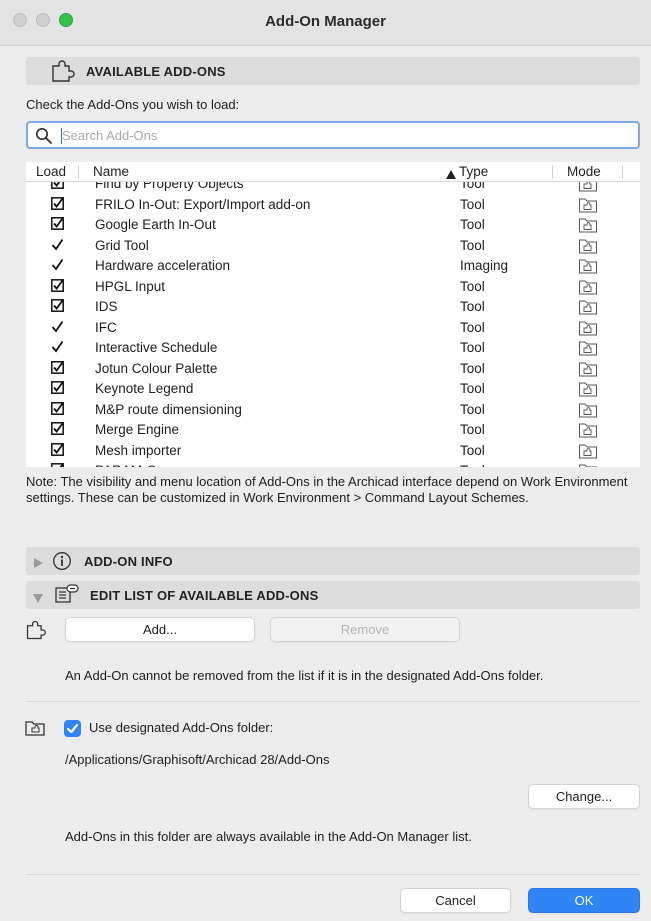 This screenshot has height=921, width=651. I want to click on search-icon, so click(44, 137).